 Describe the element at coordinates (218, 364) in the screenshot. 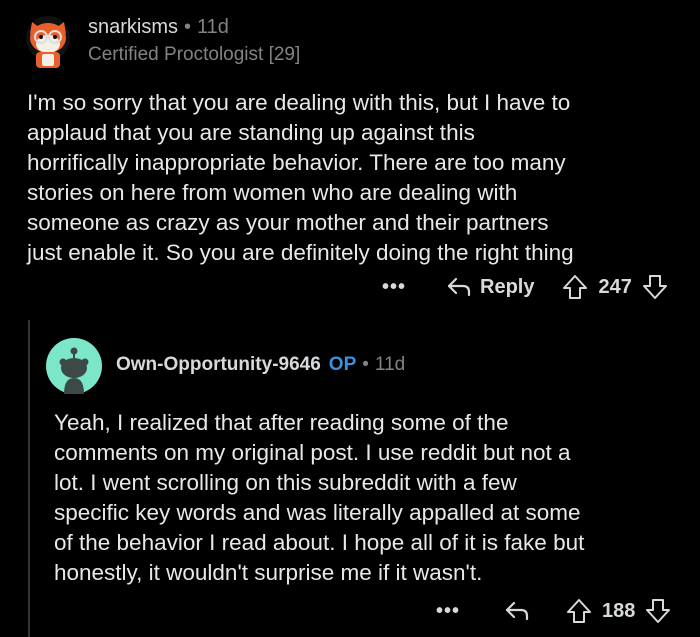

I see `username: Own-Opportunity-9646` at that location.